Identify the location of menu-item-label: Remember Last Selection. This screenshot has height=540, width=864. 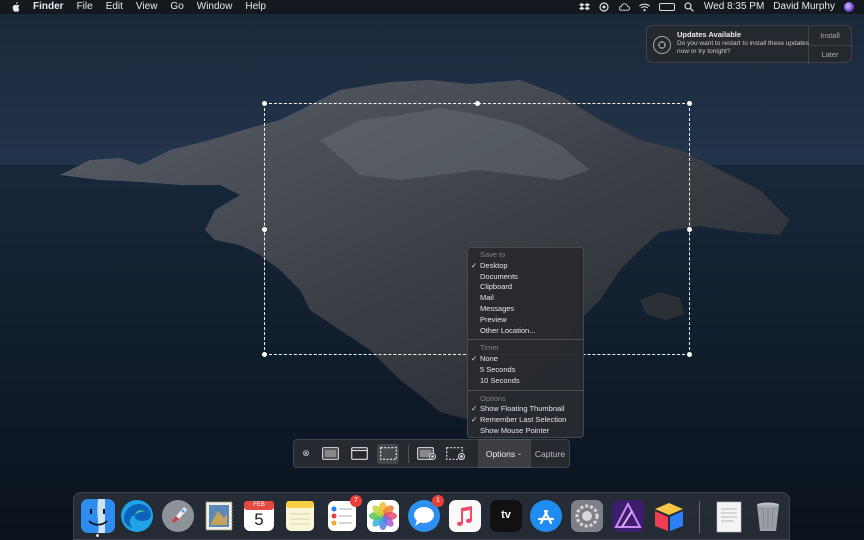
(523, 420).